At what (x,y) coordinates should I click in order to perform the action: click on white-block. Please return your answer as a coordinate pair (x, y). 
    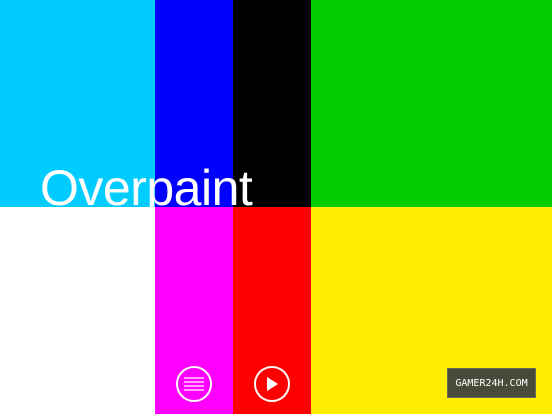
    Looking at the image, I should click on (77, 310).